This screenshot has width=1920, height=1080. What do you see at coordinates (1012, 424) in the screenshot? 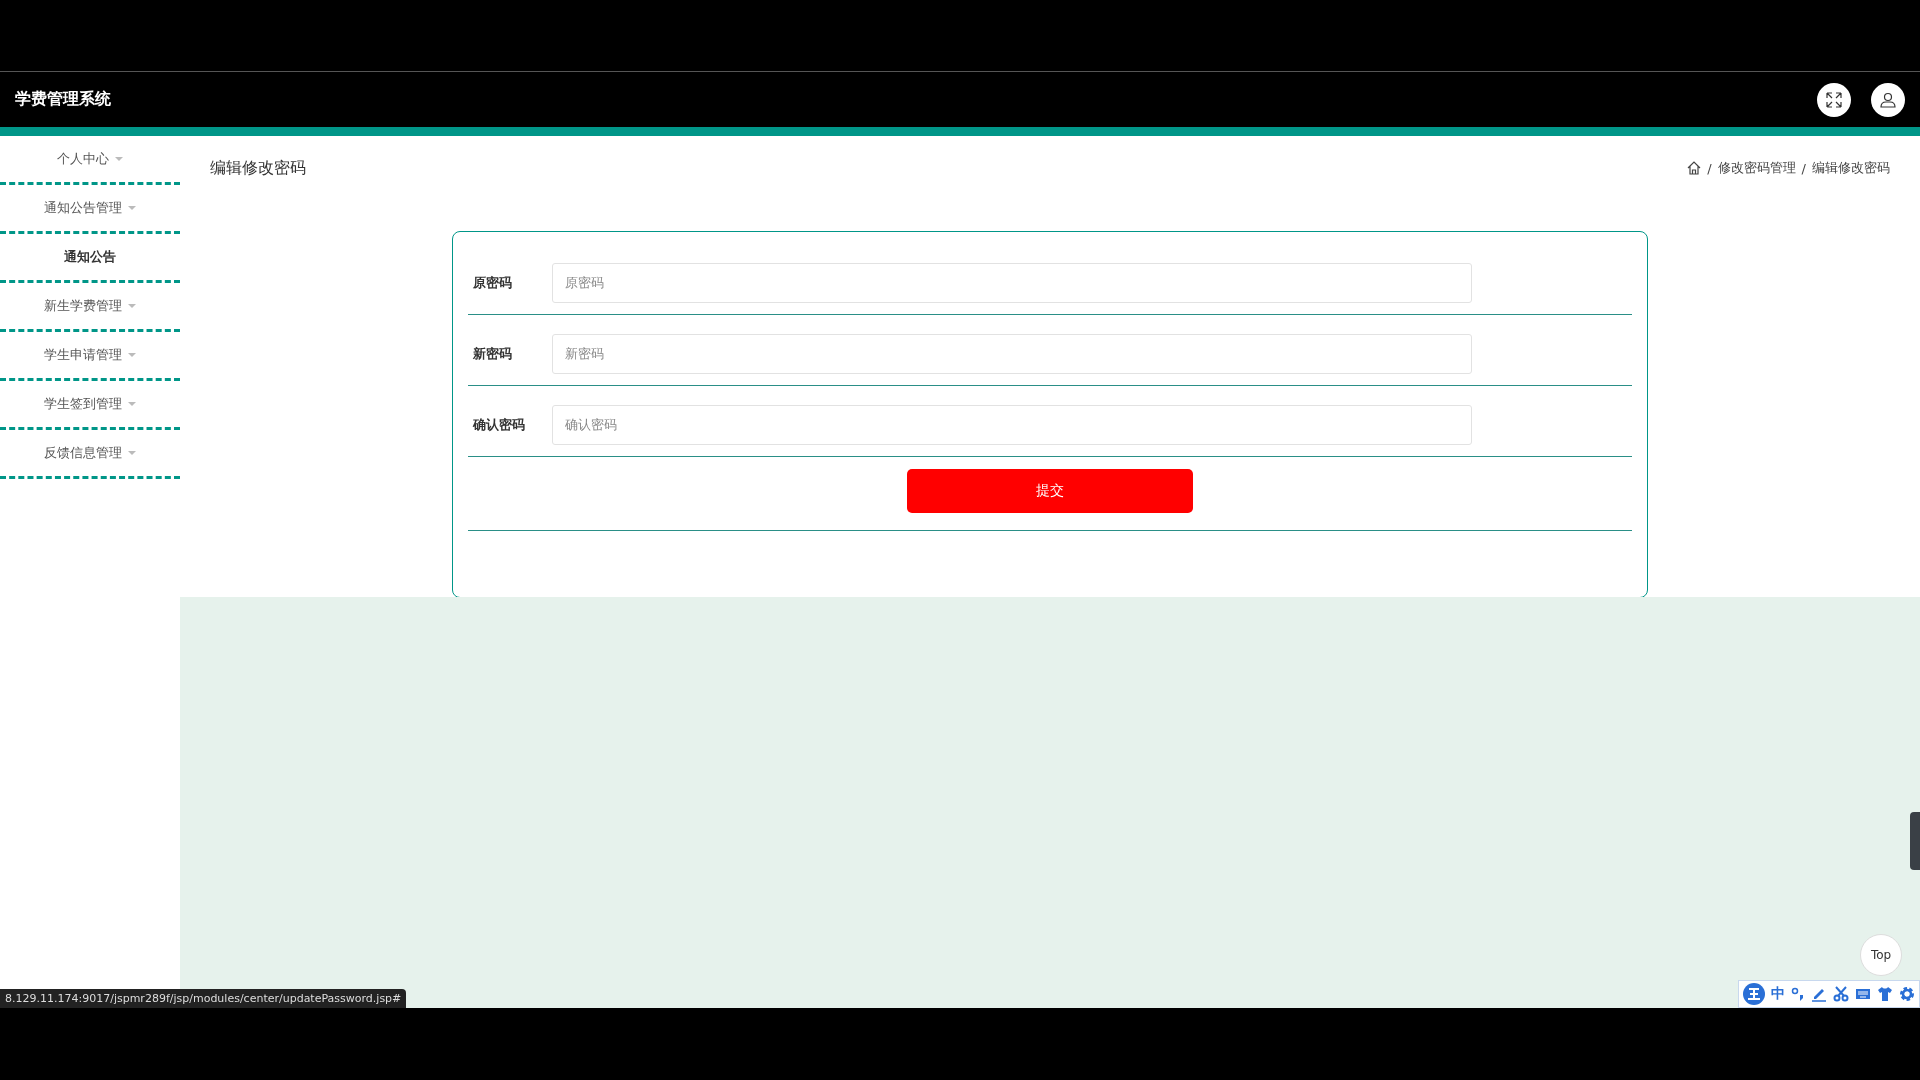
I see `password-field: 确认密码` at bounding box center [1012, 424].